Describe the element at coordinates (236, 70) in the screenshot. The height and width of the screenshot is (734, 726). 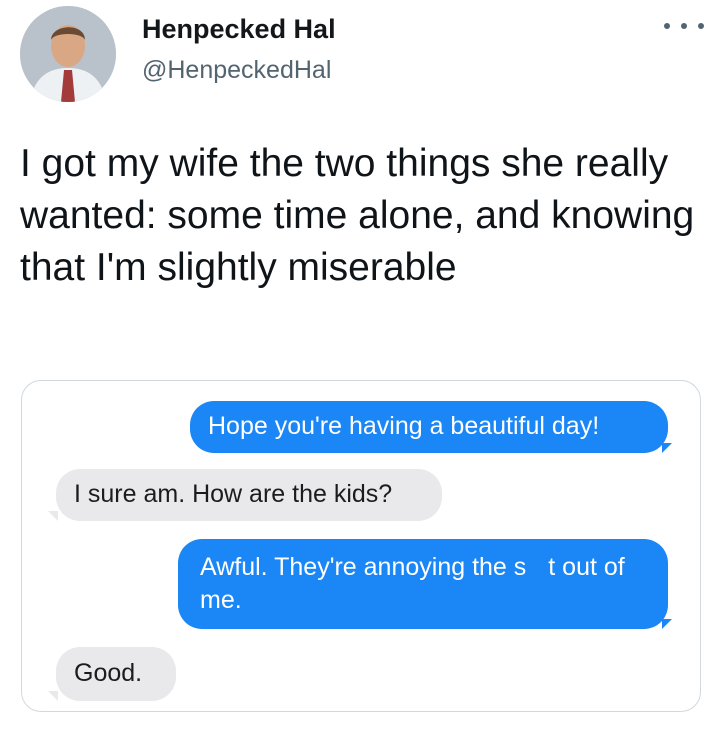
I see `author-handle: @HenpeckedHal` at that location.